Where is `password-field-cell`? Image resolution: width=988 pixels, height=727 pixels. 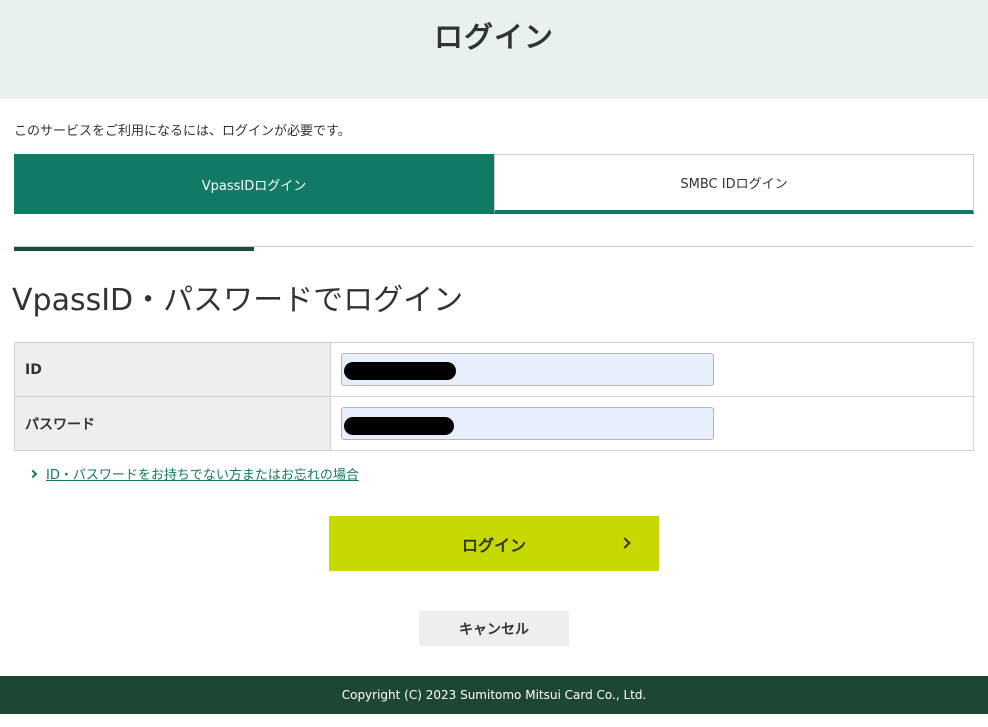
password-field-cell is located at coordinates (652, 423).